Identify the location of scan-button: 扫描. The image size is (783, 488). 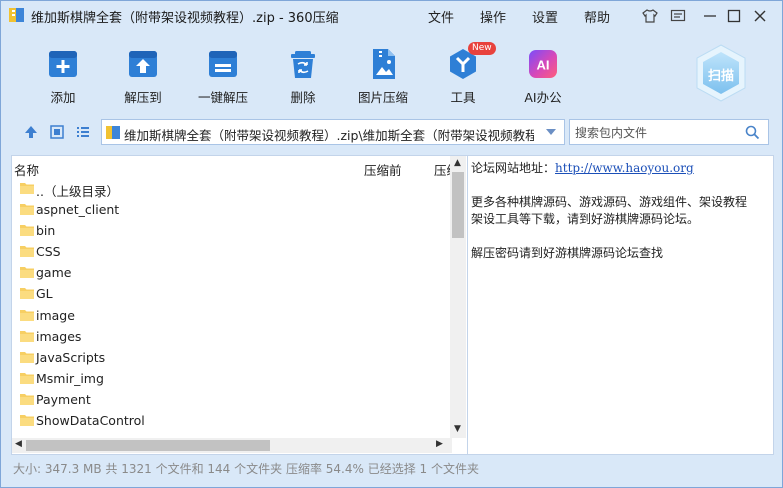
(721, 73).